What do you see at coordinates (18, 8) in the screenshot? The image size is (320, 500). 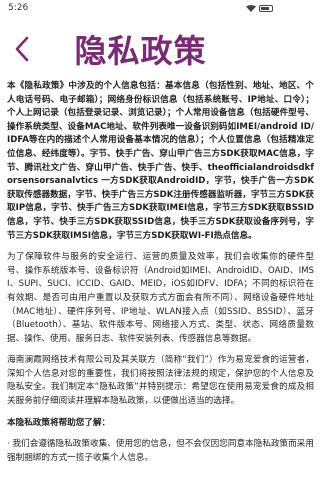 I see `status-time: 5:26` at bounding box center [18, 8].